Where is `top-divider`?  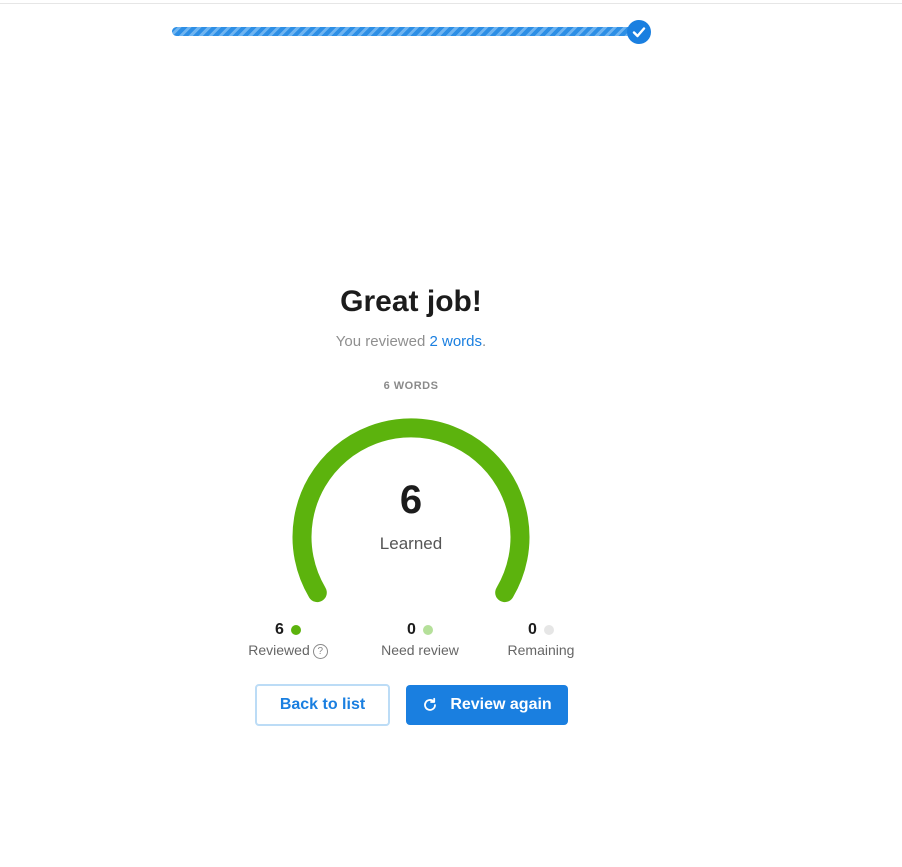
top-divider is located at coordinates (451, 3).